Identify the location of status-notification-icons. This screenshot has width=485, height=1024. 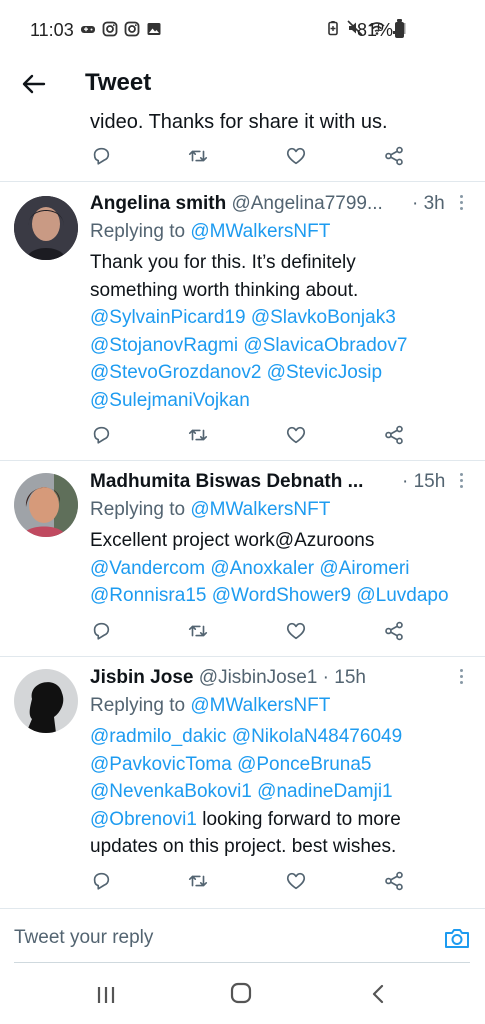
(121, 29).